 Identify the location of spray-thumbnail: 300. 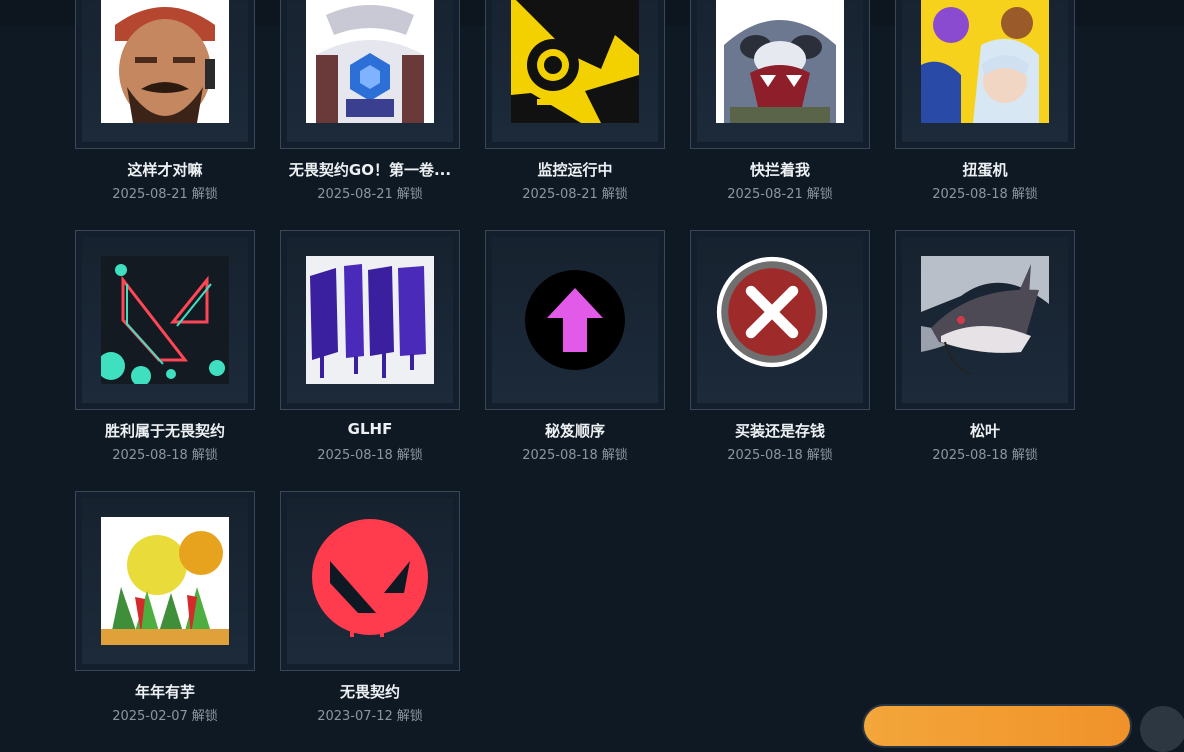
(985, 74).